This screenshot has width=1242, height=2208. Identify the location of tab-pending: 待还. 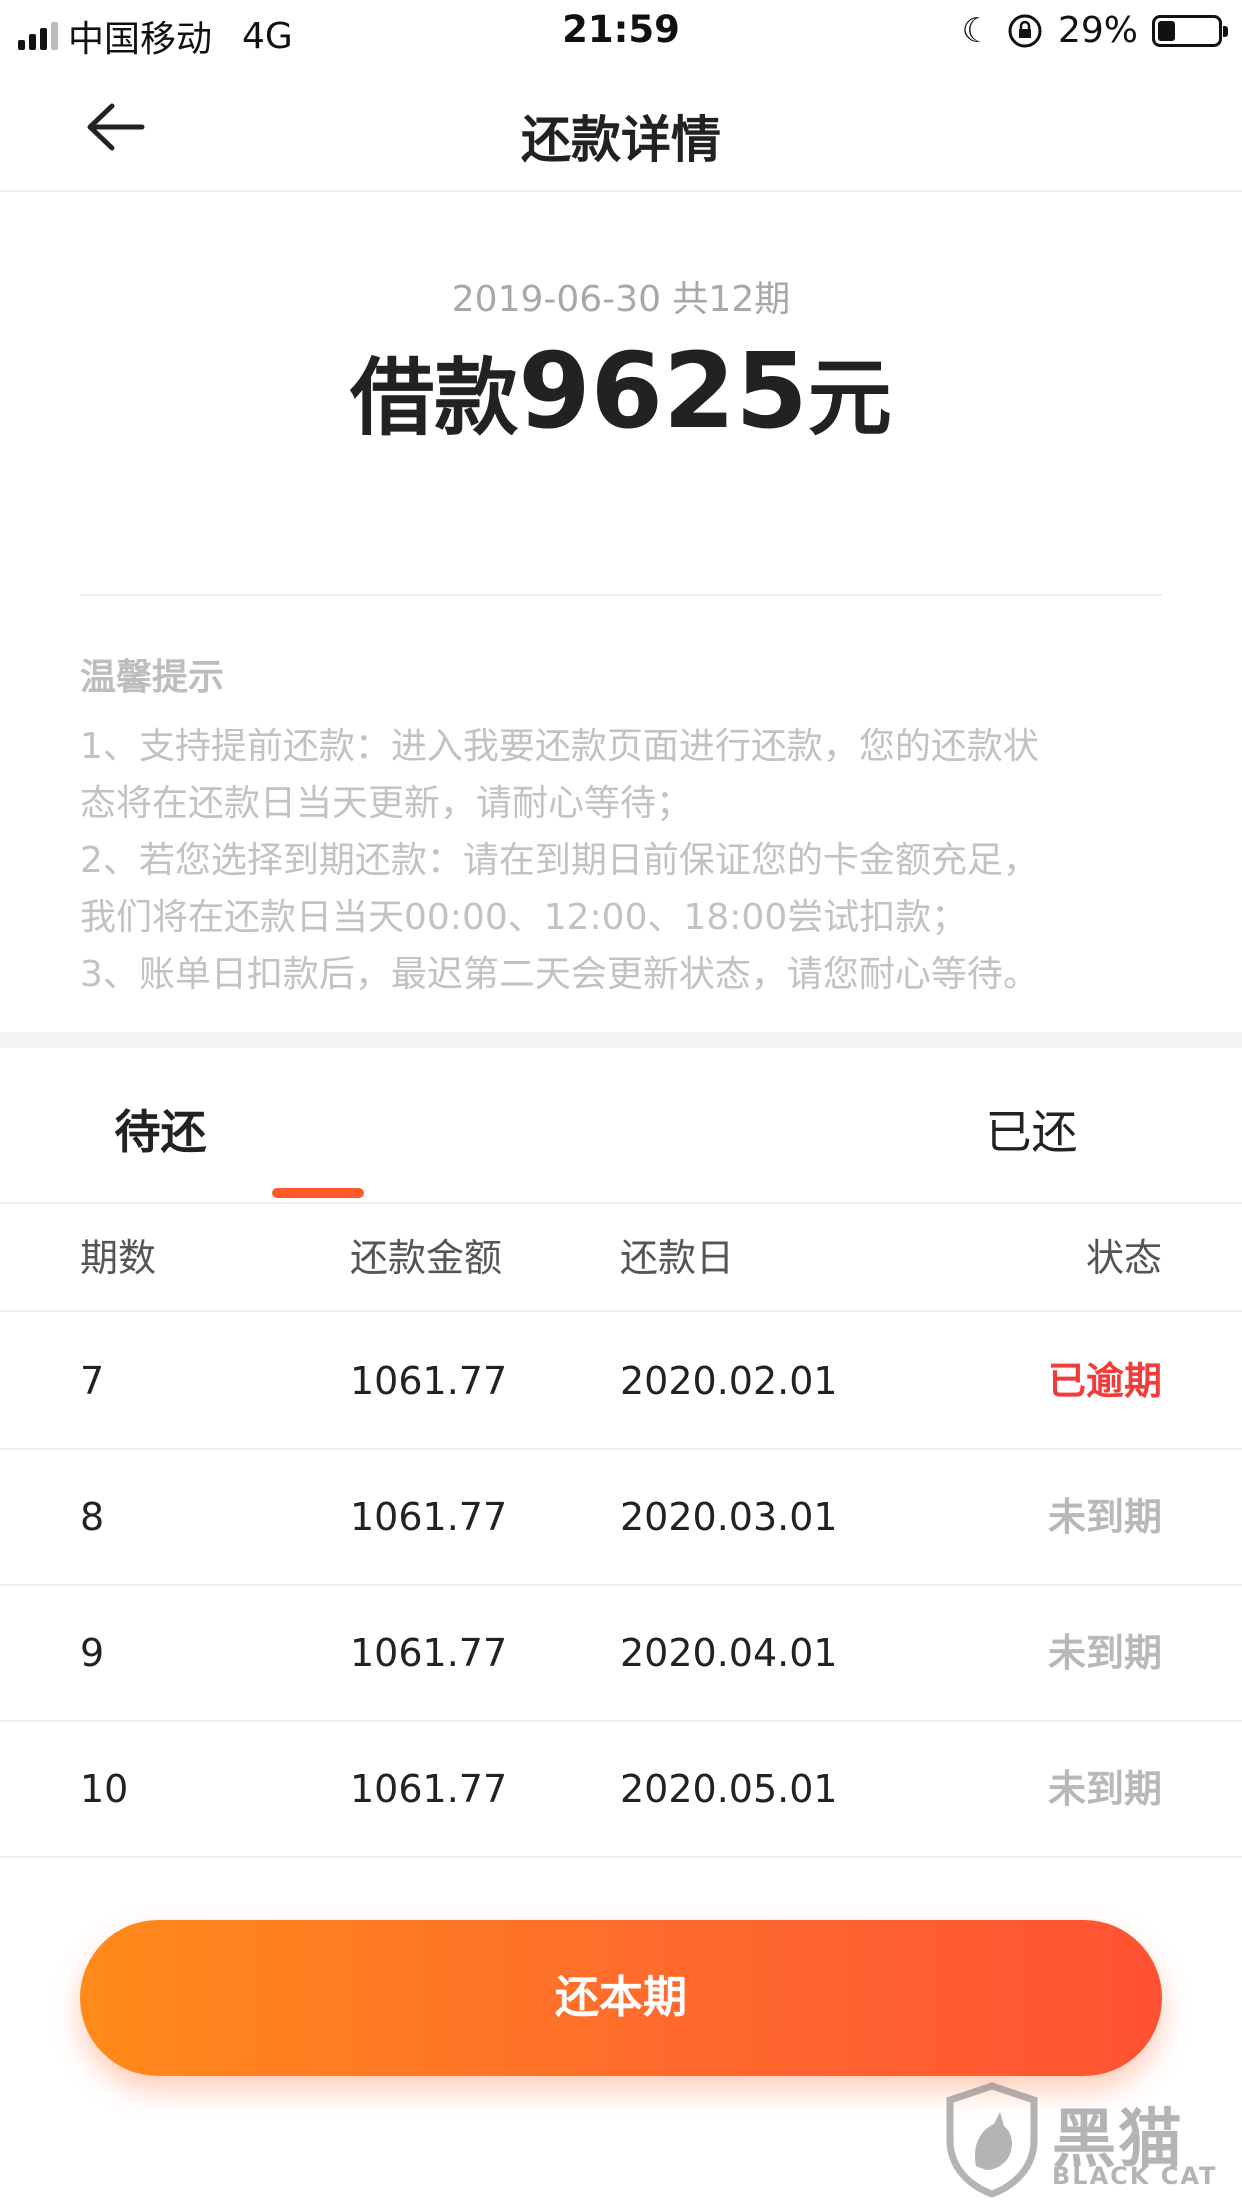
(310, 1125).